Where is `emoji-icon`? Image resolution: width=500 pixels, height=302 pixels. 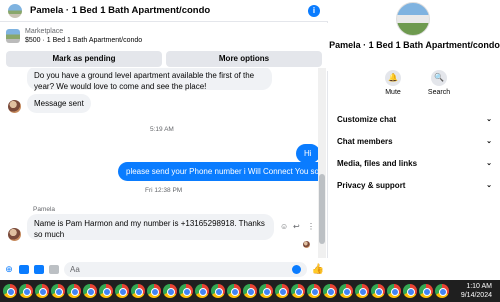 emoji-icon is located at coordinates (296, 269).